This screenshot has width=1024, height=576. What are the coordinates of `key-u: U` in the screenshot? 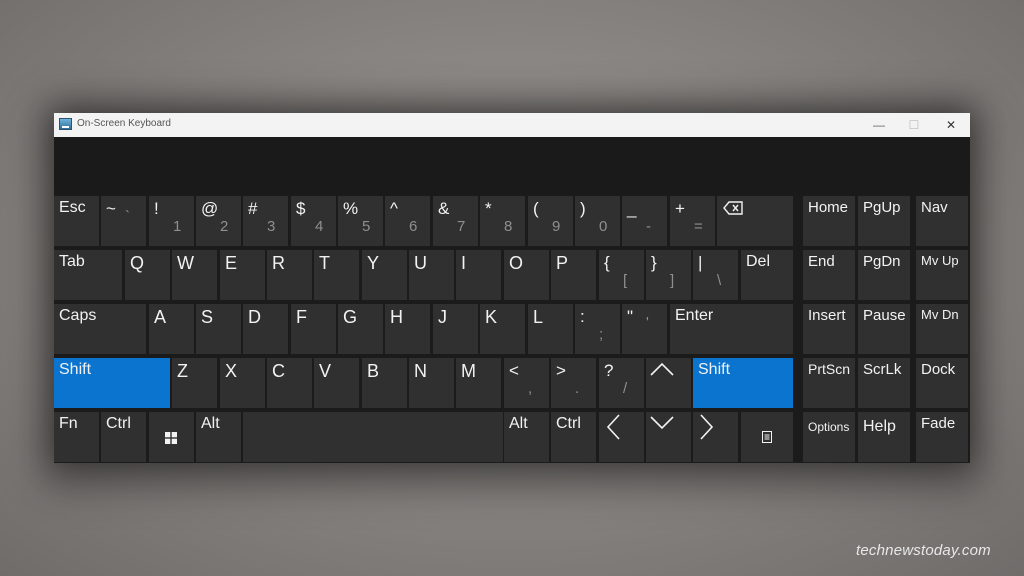 It's located at (431, 275).